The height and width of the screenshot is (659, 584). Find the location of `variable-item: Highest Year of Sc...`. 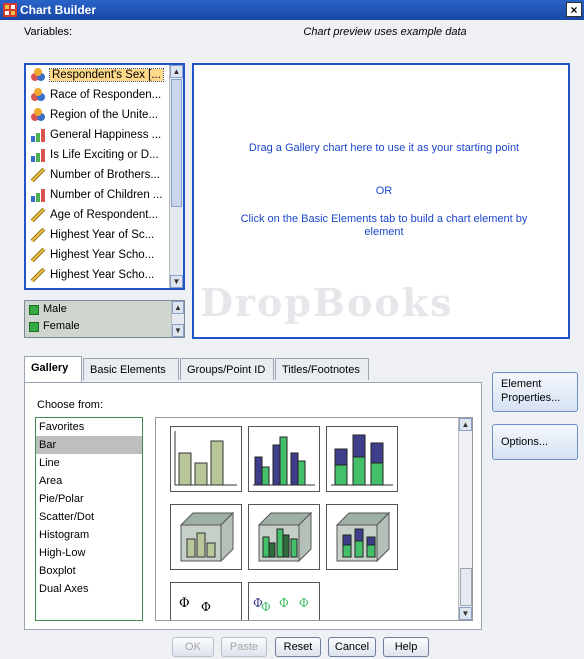

variable-item: Highest Year of Sc... is located at coordinates (104, 235).